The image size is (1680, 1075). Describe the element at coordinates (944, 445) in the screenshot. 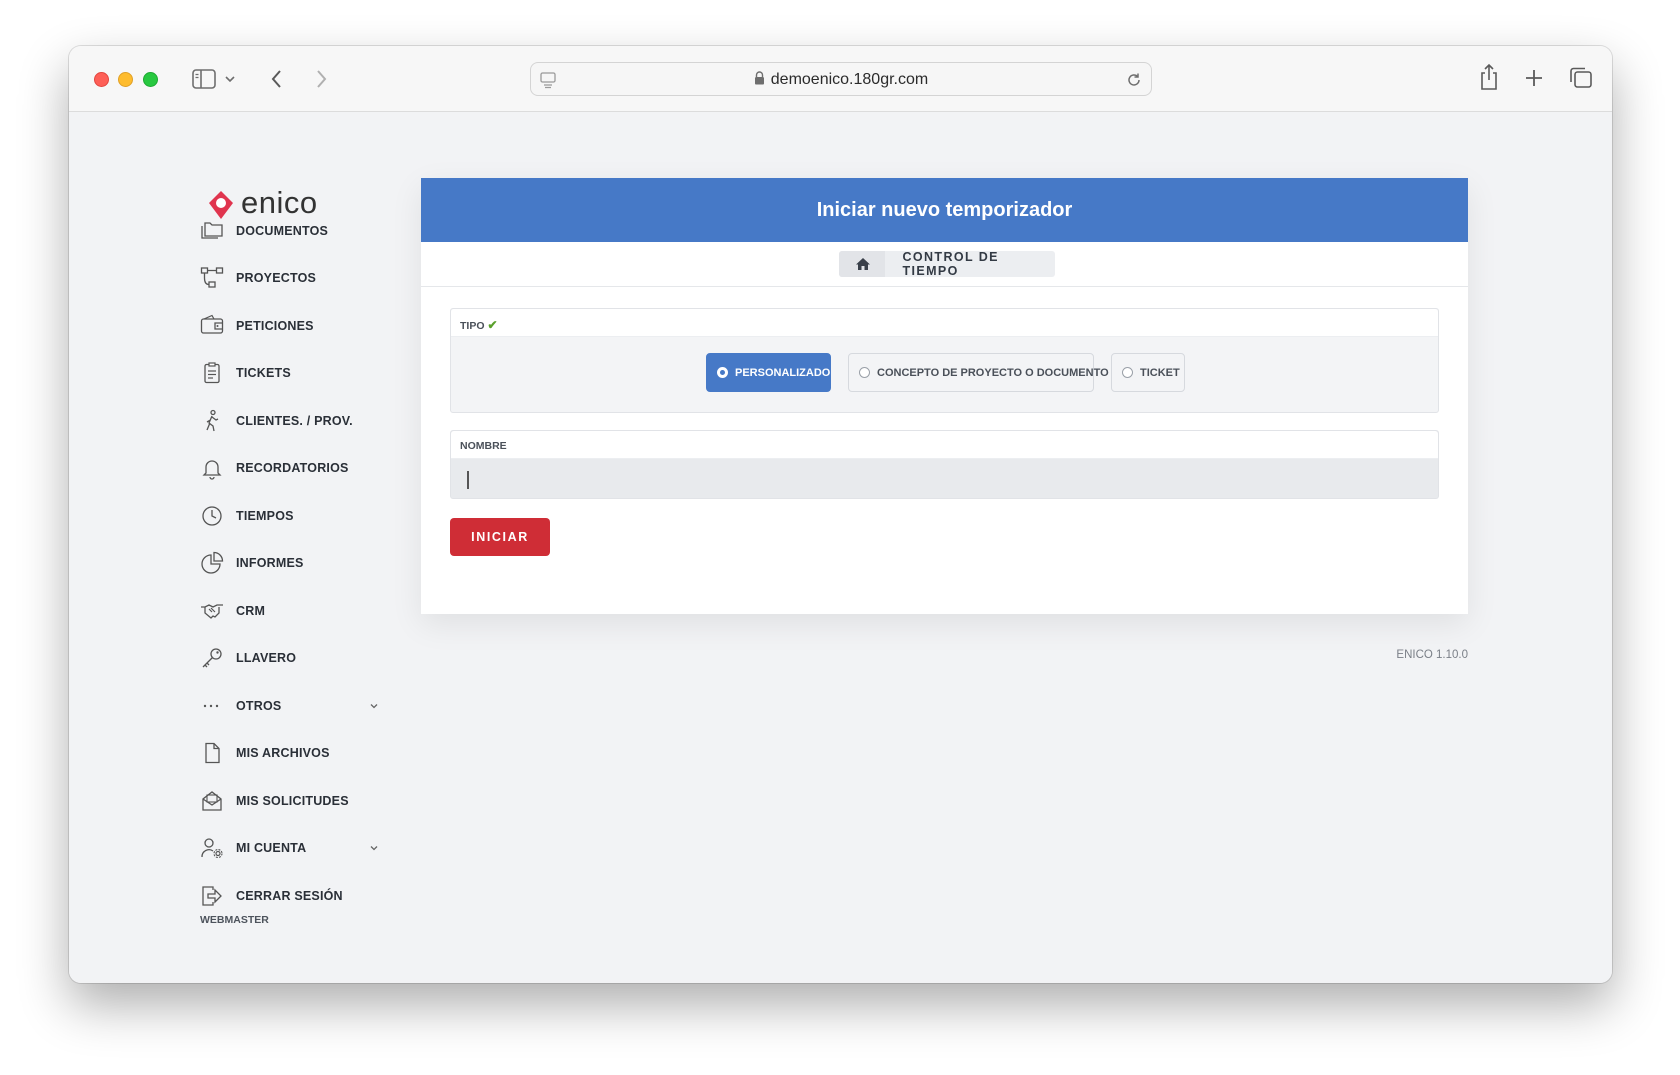

I see `nombre-section-header: NOMBRE` at that location.